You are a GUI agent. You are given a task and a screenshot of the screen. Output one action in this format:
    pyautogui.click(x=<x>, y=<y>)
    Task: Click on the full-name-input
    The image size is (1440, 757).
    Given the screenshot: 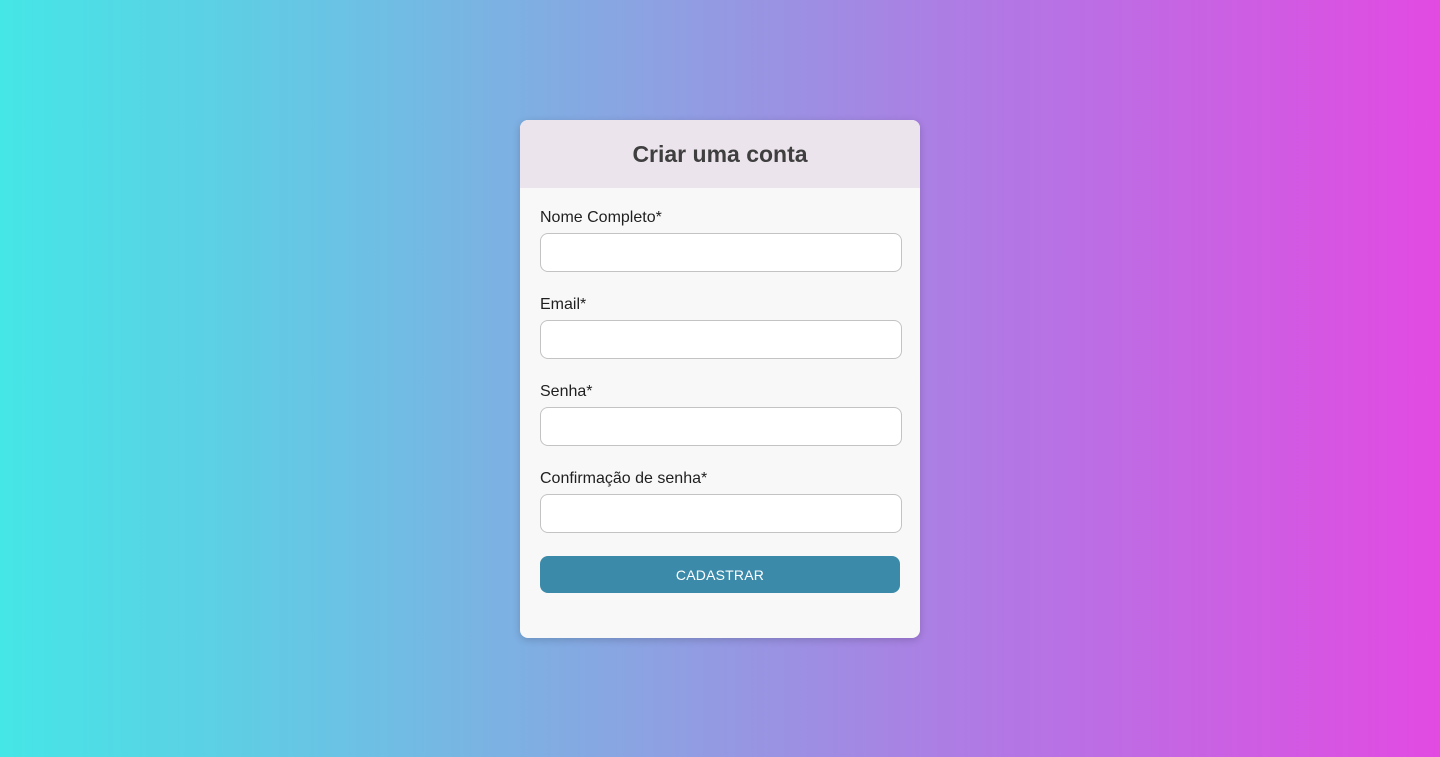 What is the action you would take?
    pyautogui.click(x=721, y=252)
    